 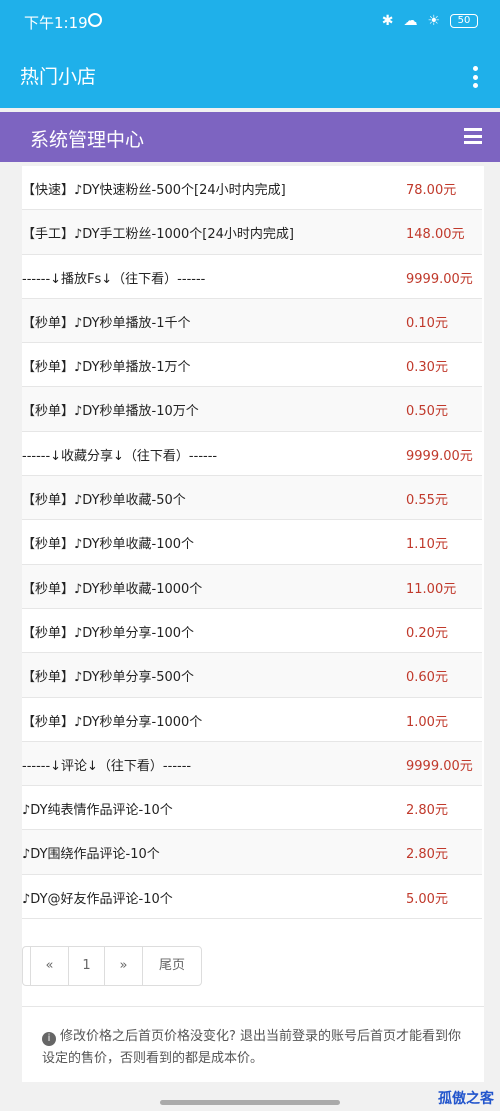 I want to click on app-bar: 热门小店, so click(x=250, y=76).